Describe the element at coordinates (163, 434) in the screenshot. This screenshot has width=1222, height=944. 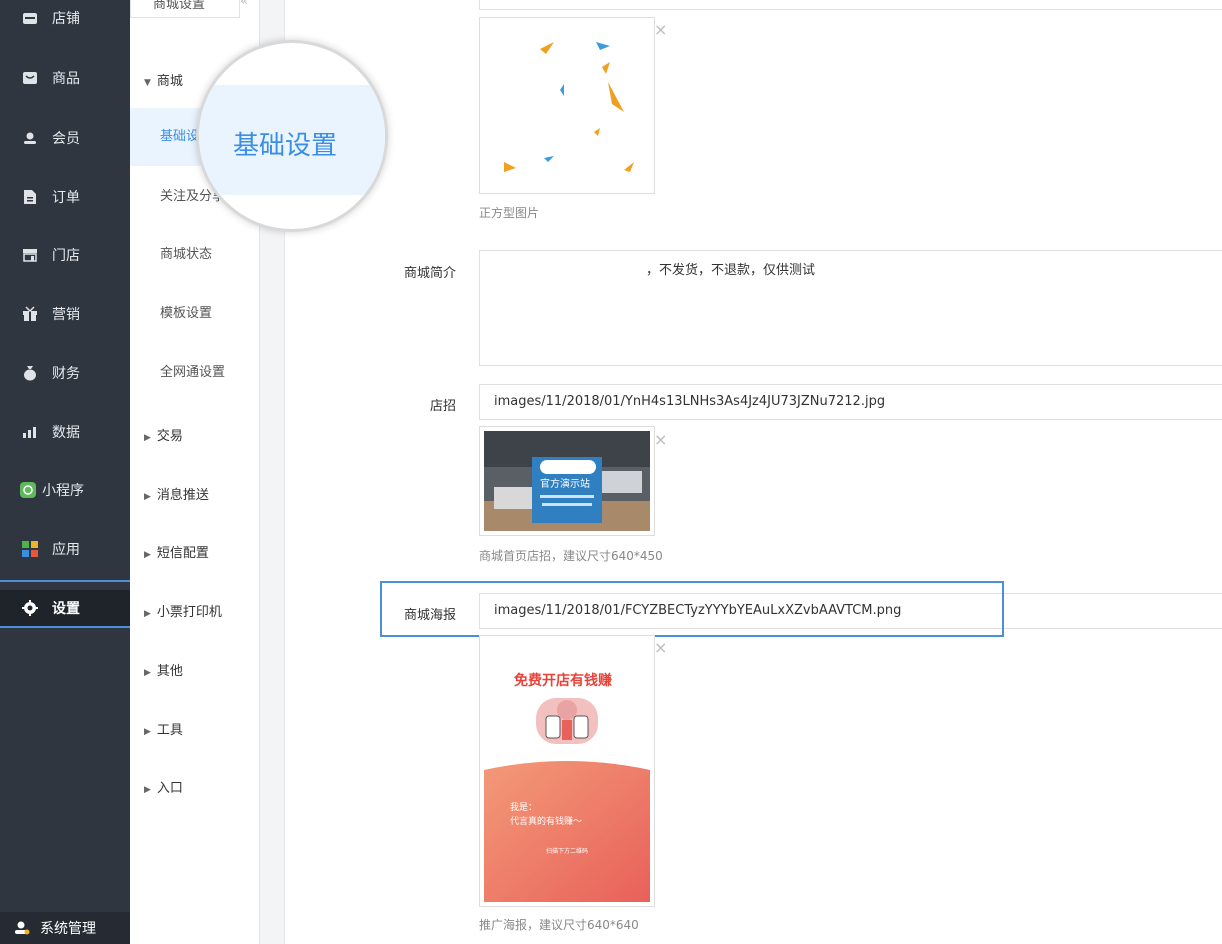
I see `subnav-group-trade: ▶ 交易` at that location.